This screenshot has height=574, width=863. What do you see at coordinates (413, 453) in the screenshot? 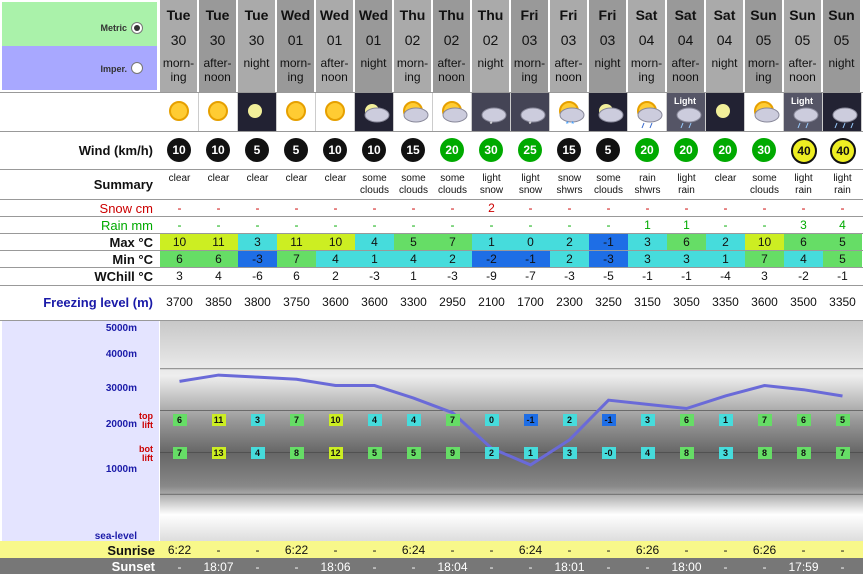
I see `bottom-lift-temp: 5` at bounding box center [413, 453].